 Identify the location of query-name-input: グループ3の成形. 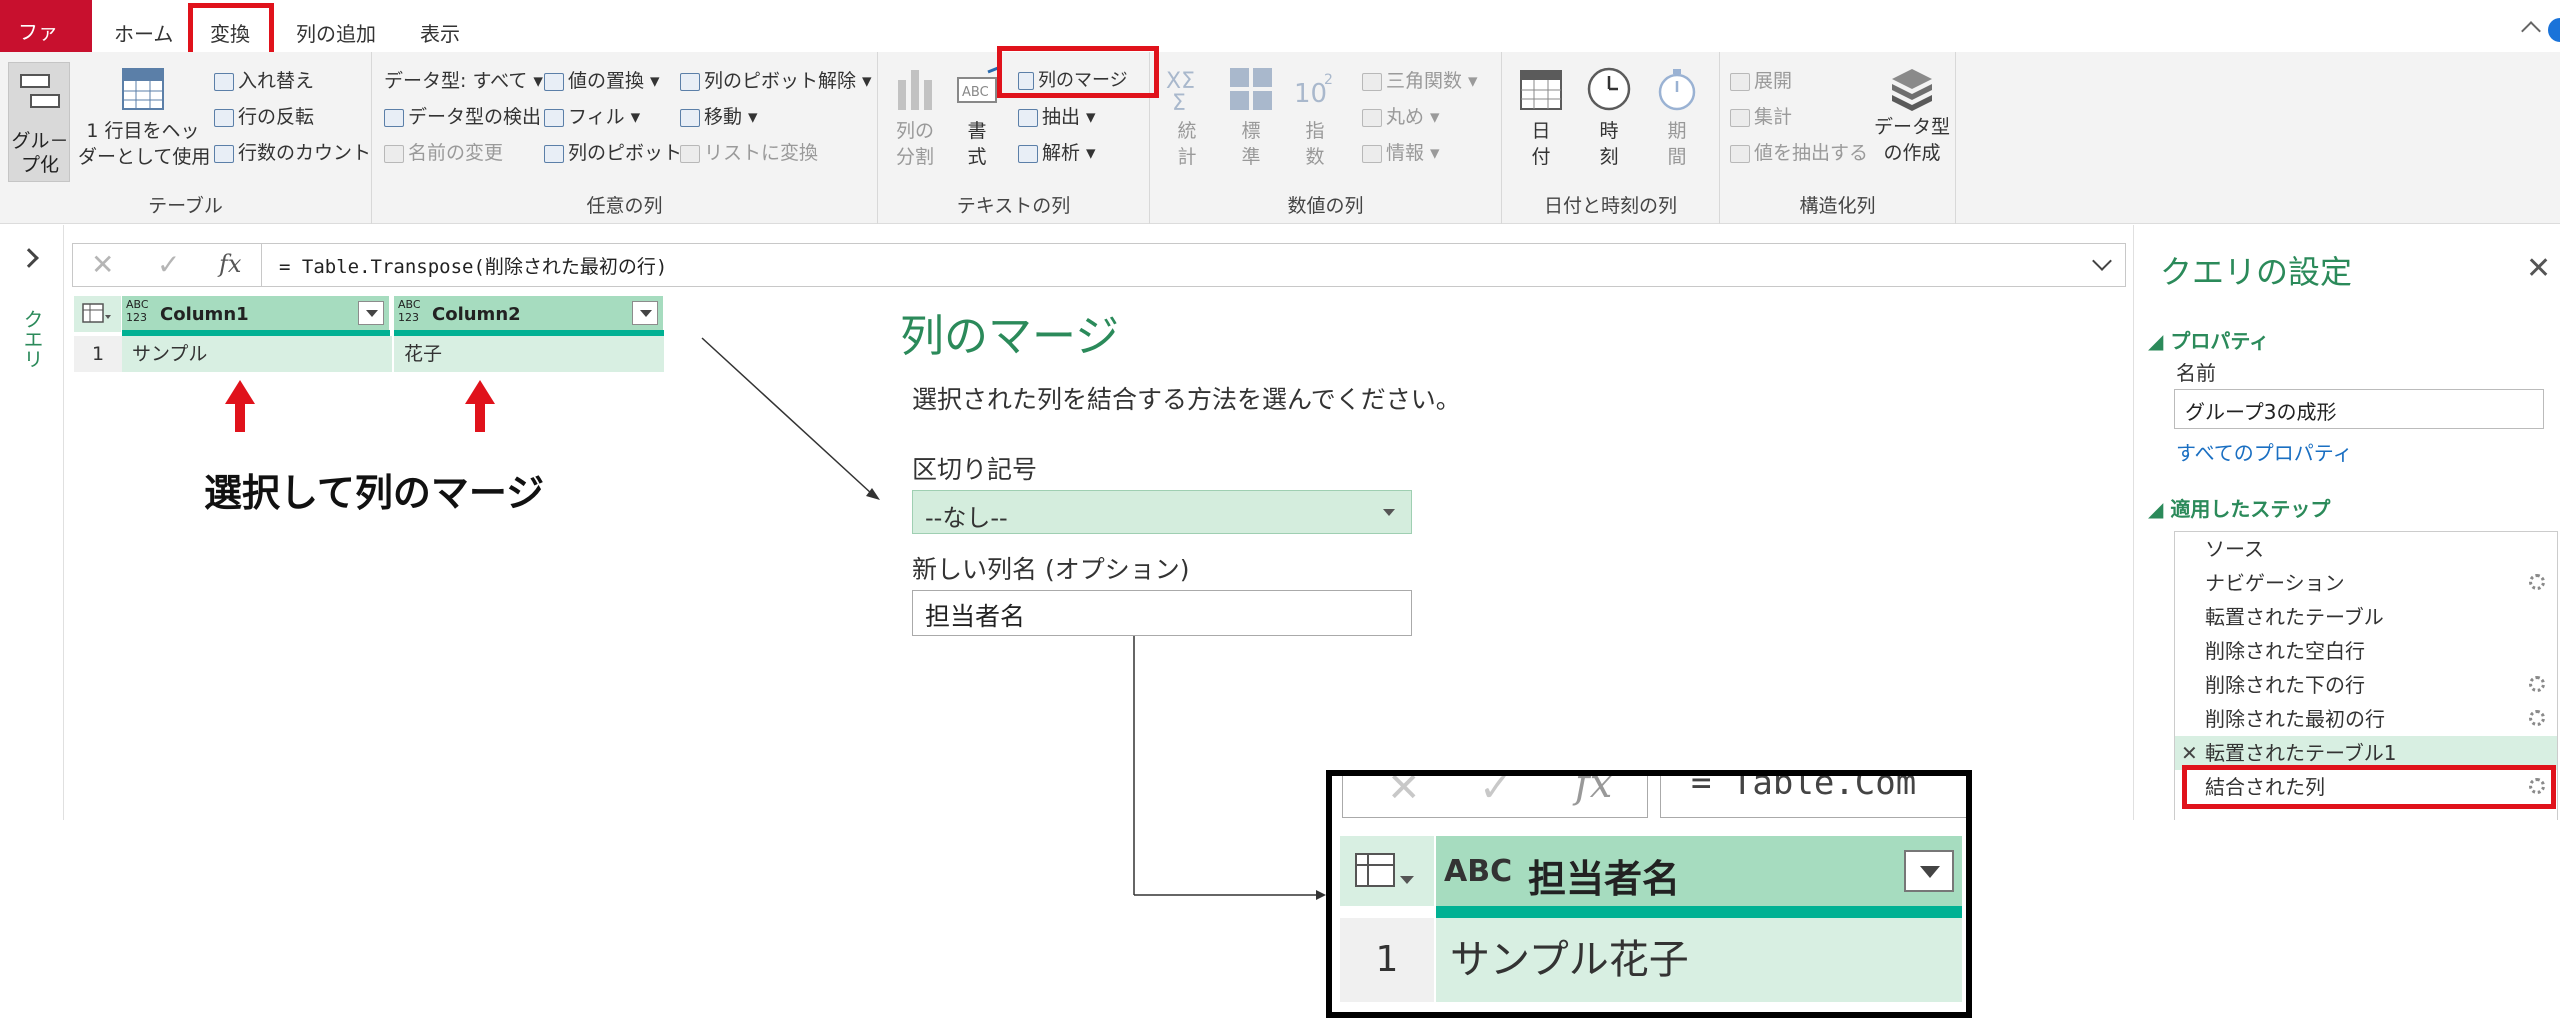
(2359, 409).